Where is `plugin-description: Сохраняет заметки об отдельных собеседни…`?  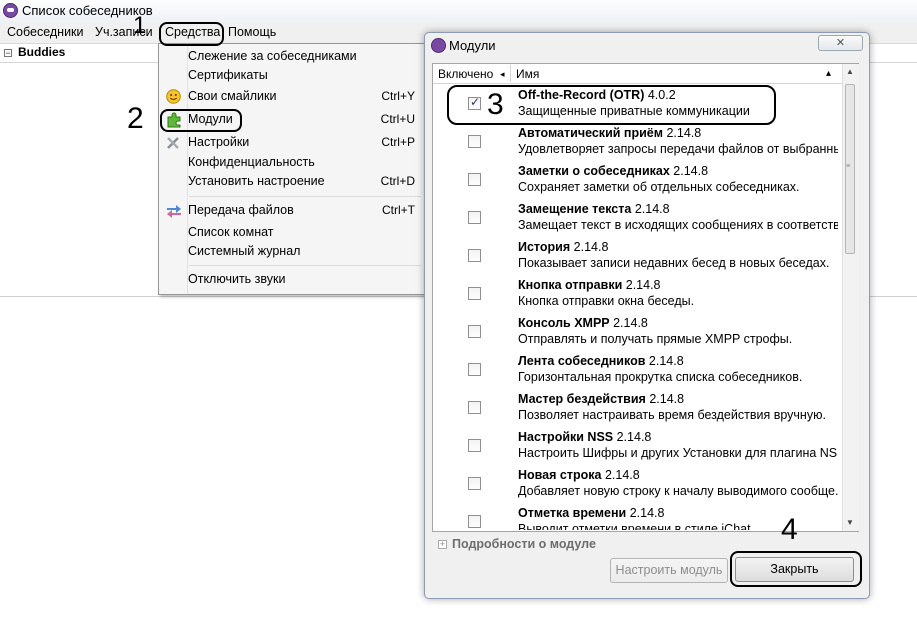
plugin-description: Сохраняет заметки об отдельных собеседни… is located at coordinates (659, 187).